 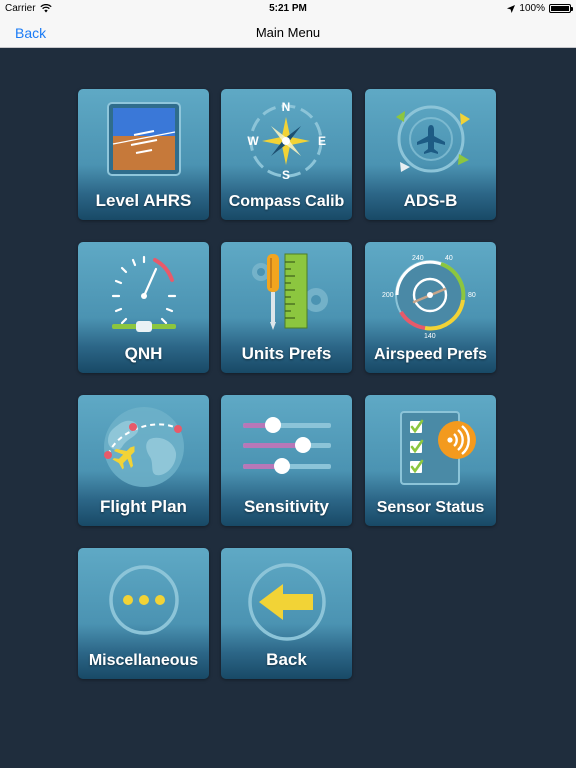 I want to click on tile-label: Miscellaneous, so click(x=143, y=660).